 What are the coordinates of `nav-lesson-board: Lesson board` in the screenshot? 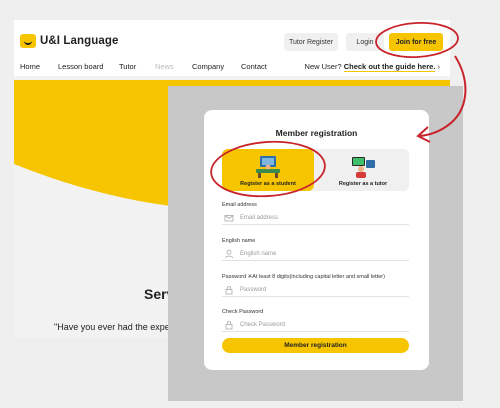 It's located at (80, 66).